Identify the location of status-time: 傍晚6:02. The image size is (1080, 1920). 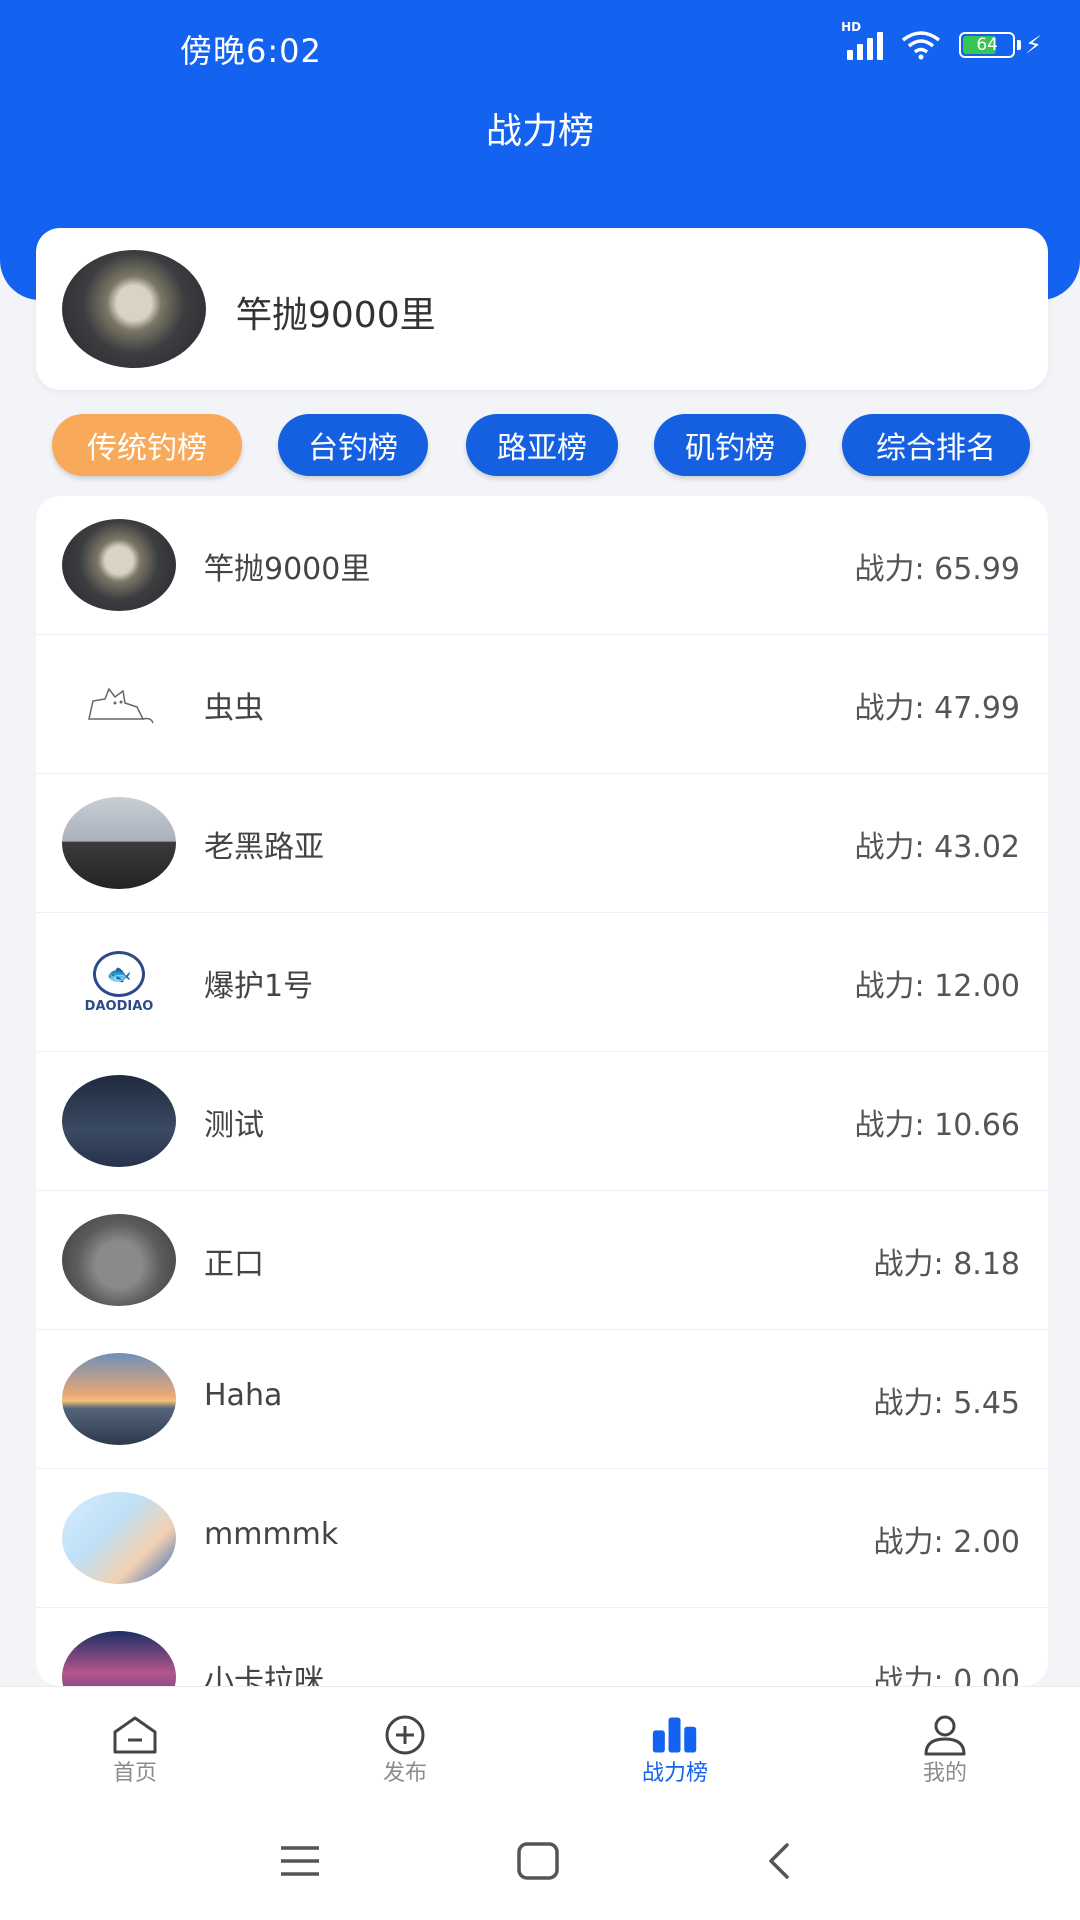
(251, 51).